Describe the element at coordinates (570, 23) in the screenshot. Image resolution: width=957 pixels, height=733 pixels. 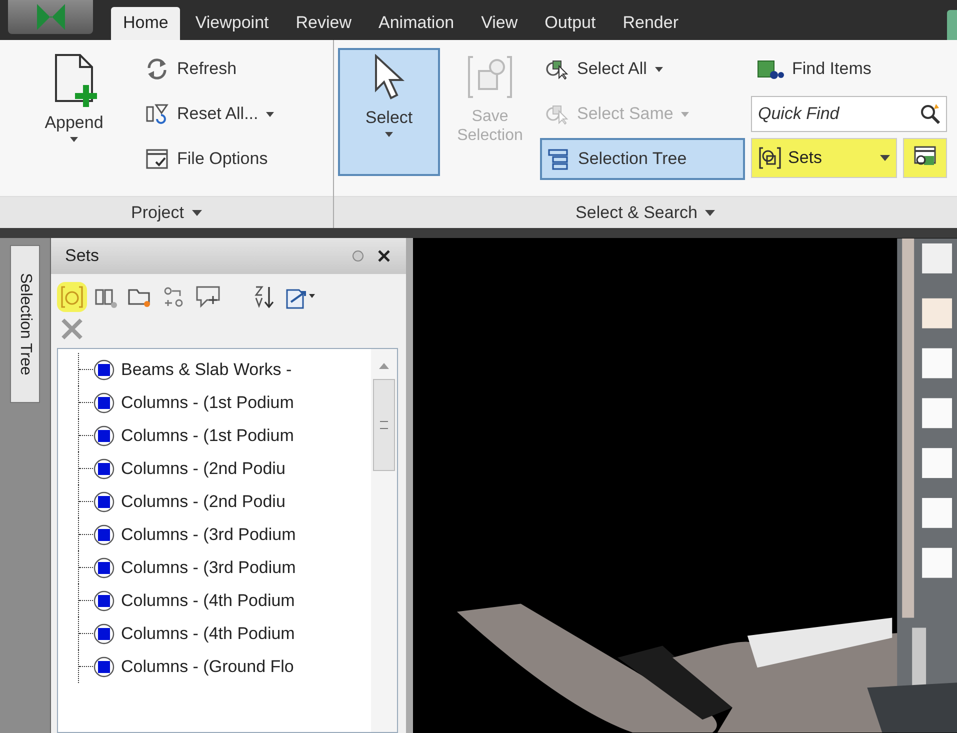
I see `ribbon-tab: Output` at that location.